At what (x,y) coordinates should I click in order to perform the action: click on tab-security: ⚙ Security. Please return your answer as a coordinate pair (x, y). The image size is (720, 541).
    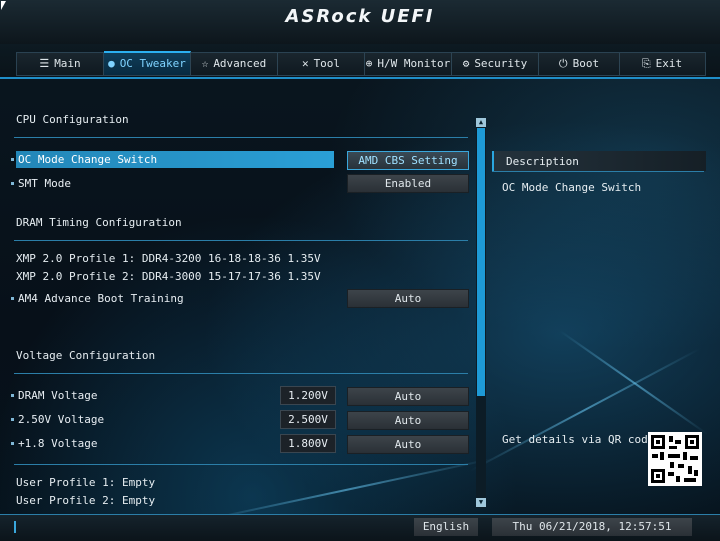
    Looking at the image, I should click on (495, 64).